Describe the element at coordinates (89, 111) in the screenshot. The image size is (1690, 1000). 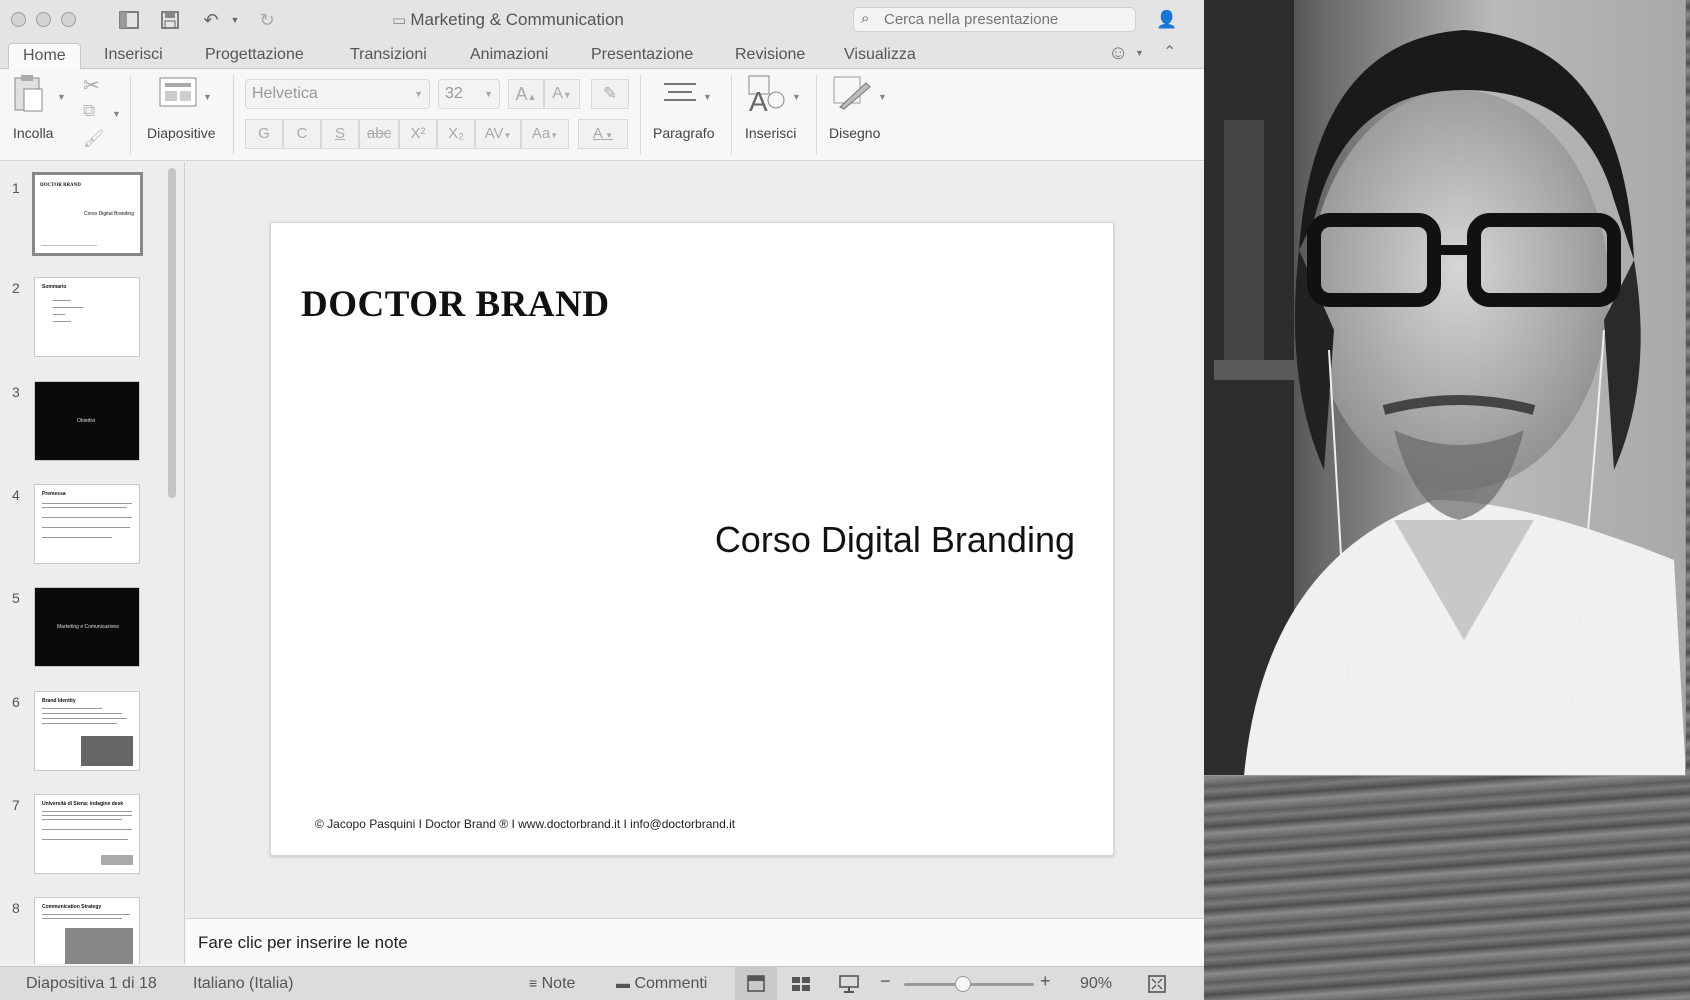
I see `copy-icon: ⧉` at that location.